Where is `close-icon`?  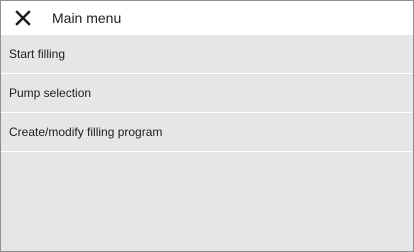 close-icon is located at coordinates (23, 18).